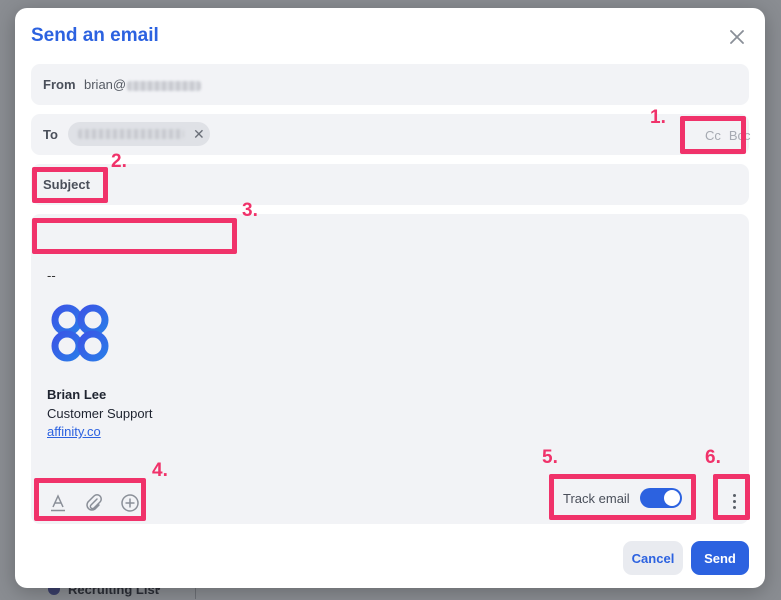 This screenshot has width=781, height=600. What do you see at coordinates (164, 85) in the screenshot?
I see `redacted-domain` at bounding box center [164, 85].